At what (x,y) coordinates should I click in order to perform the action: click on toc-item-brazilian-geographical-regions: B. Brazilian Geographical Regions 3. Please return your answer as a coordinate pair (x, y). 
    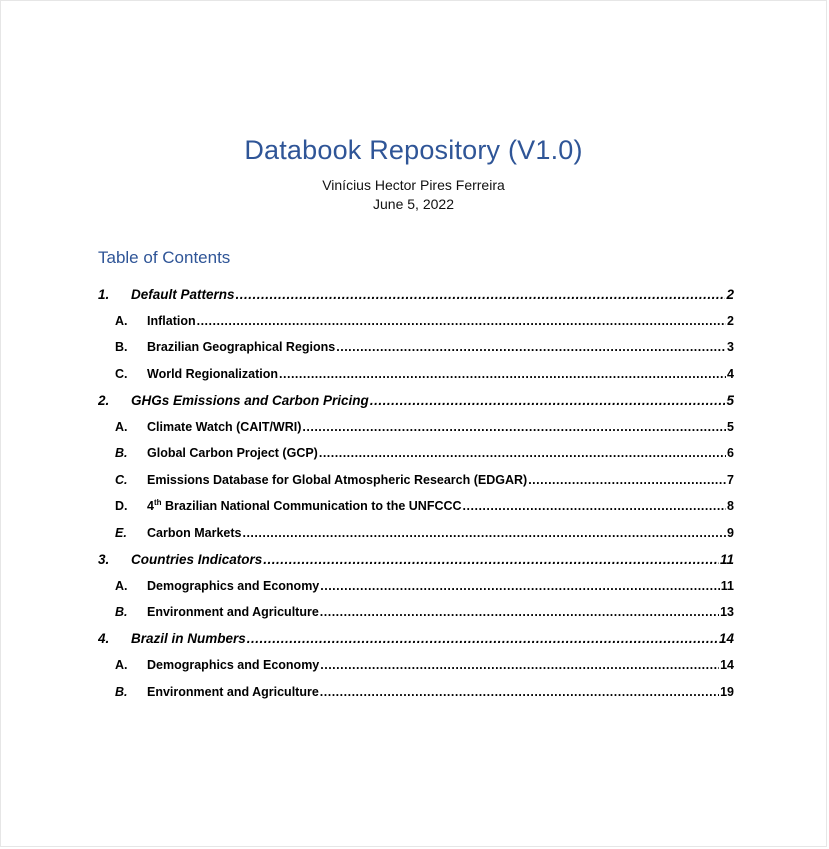
    Looking at the image, I should click on (416, 347).